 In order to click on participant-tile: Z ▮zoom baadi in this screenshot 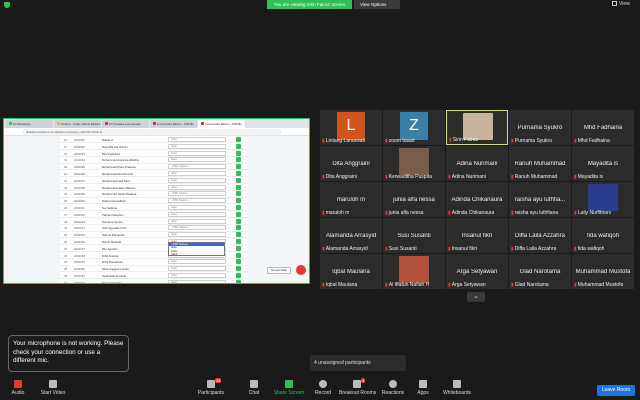, I will do `click(414, 127)`.